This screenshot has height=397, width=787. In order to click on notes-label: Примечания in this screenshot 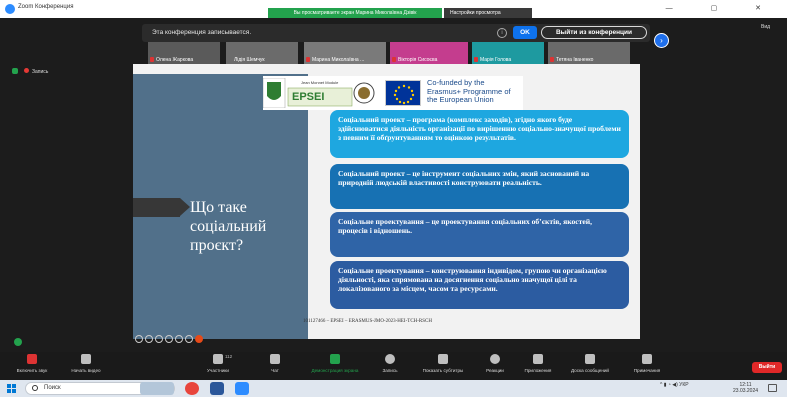, I will do `click(647, 370)`.